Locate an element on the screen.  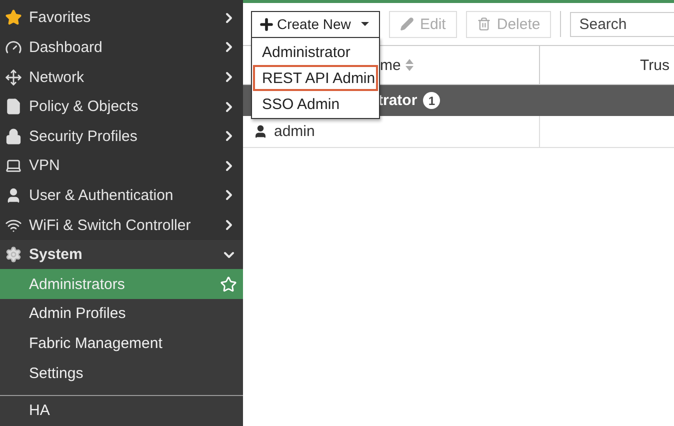
document-icon is located at coordinates (13, 107).